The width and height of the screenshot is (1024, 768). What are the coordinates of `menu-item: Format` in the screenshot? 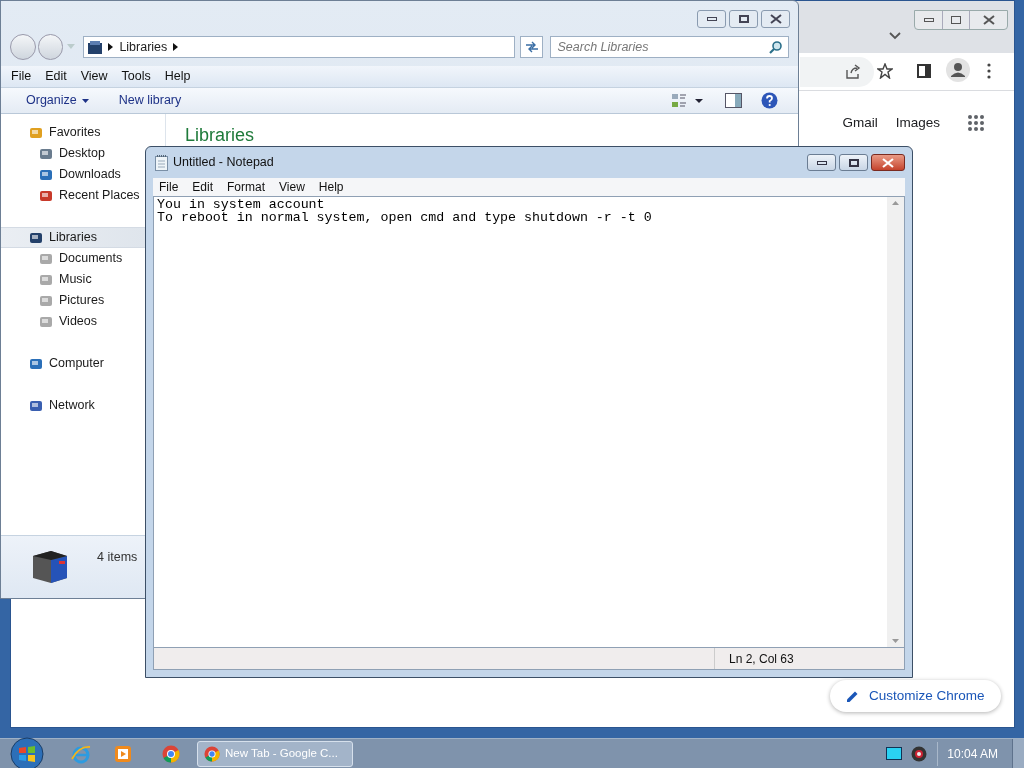 It's located at (246, 187).